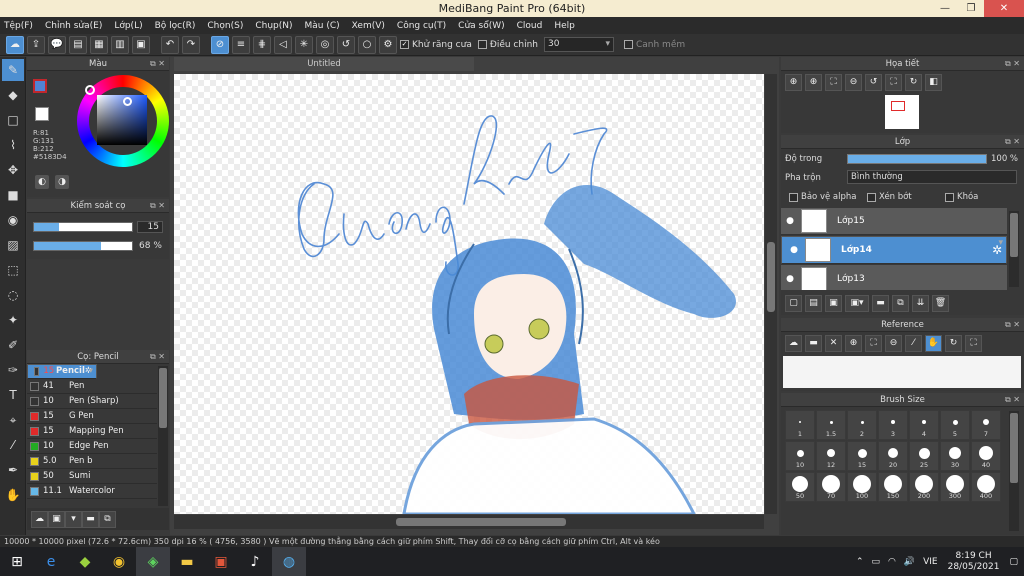  I want to click on canvas-vertical-scrollbar, so click(771, 294).